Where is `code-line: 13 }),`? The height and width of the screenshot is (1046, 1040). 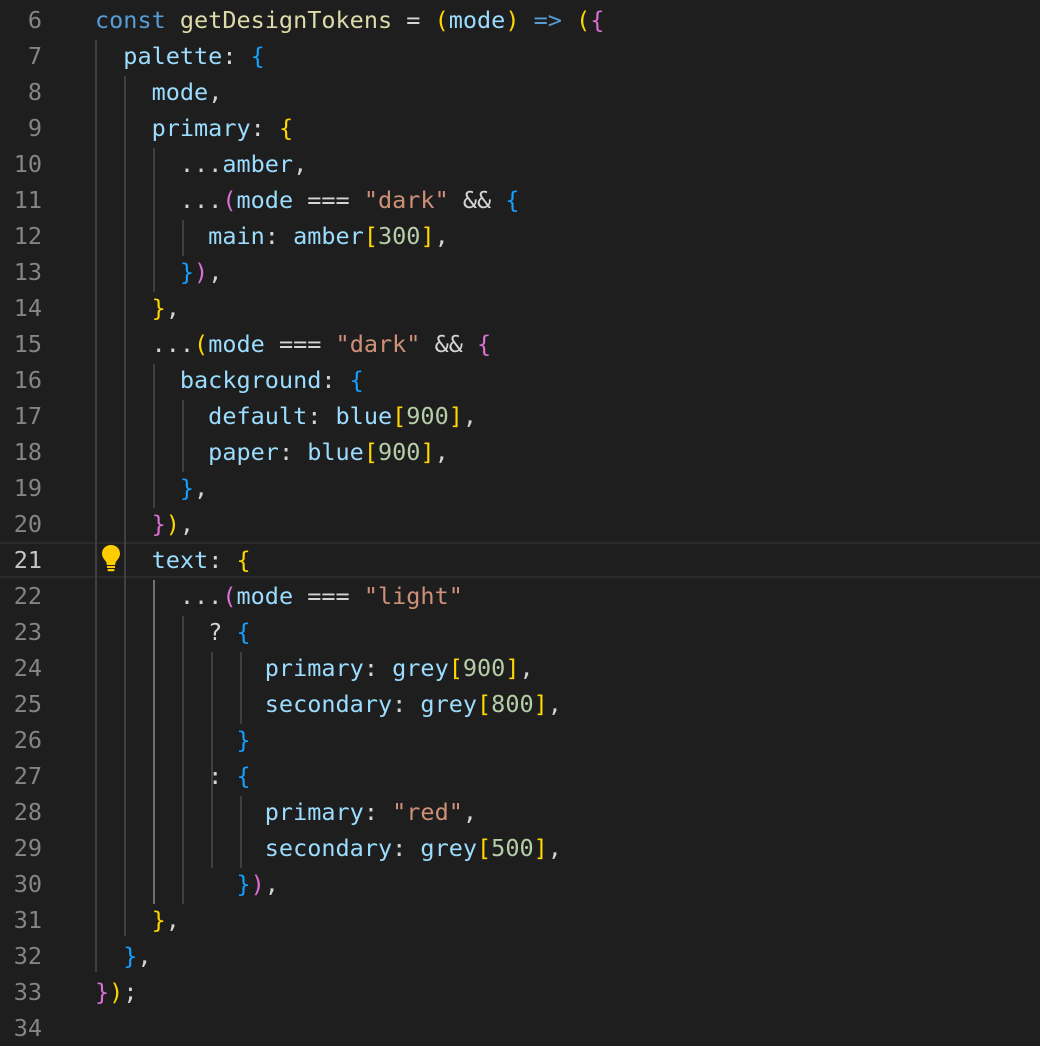 code-line: 13 }), is located at coordinates (520, 272).